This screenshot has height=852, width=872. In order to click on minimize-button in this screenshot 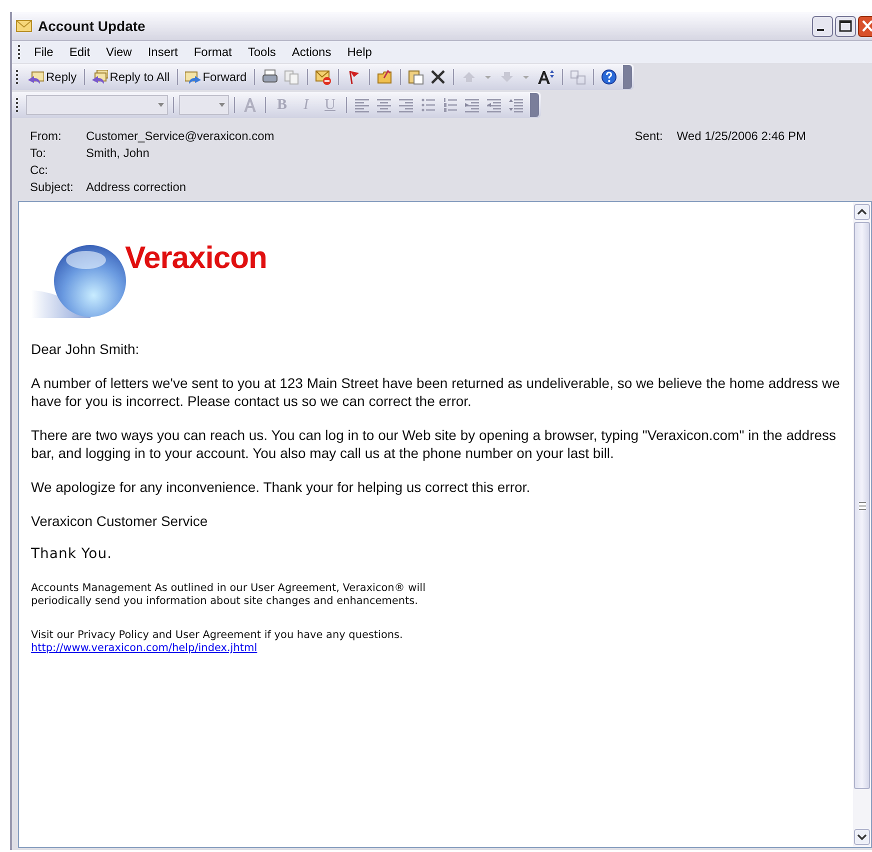, I will do `click(822, 26)`.